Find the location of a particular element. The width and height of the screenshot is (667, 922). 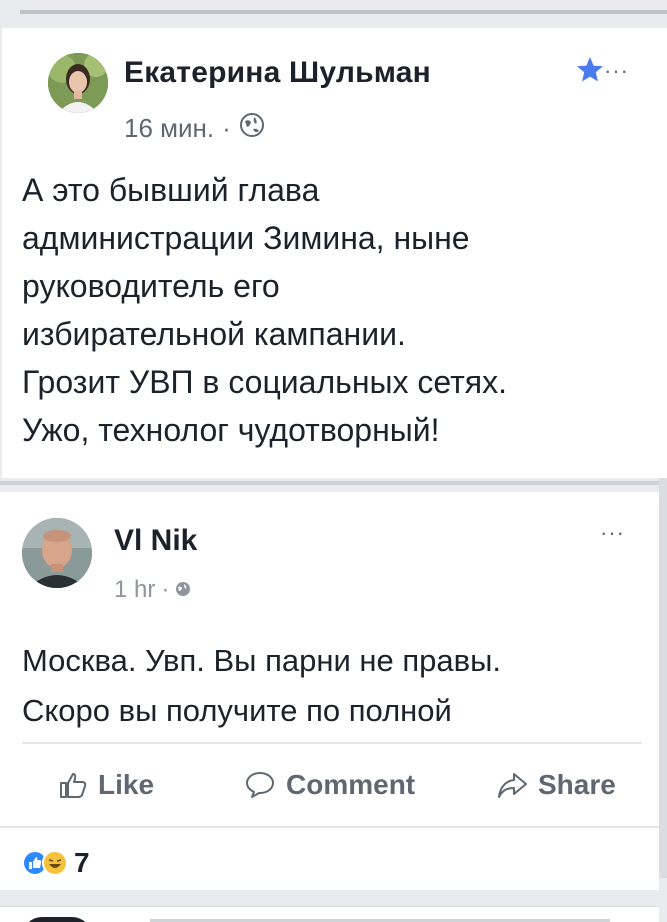

post-text-line: администрации Зимина, ныне is located at coordinates (246, 238).